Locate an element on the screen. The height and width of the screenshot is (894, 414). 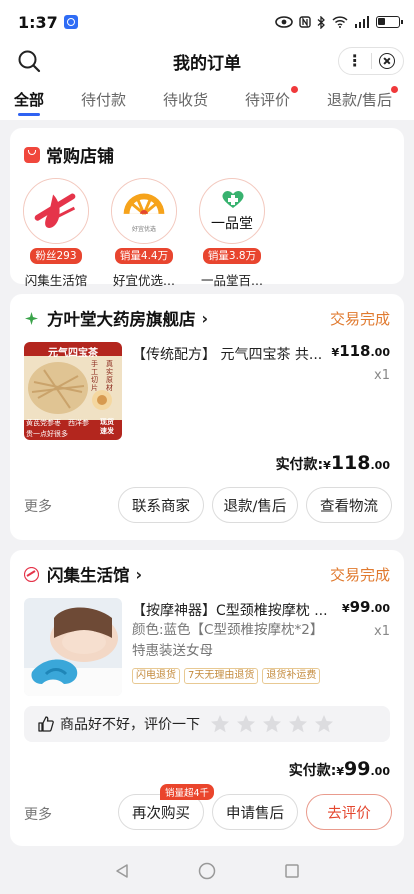
frequent-shops-header: 常购店铺 is located at coordinates (69, 154).